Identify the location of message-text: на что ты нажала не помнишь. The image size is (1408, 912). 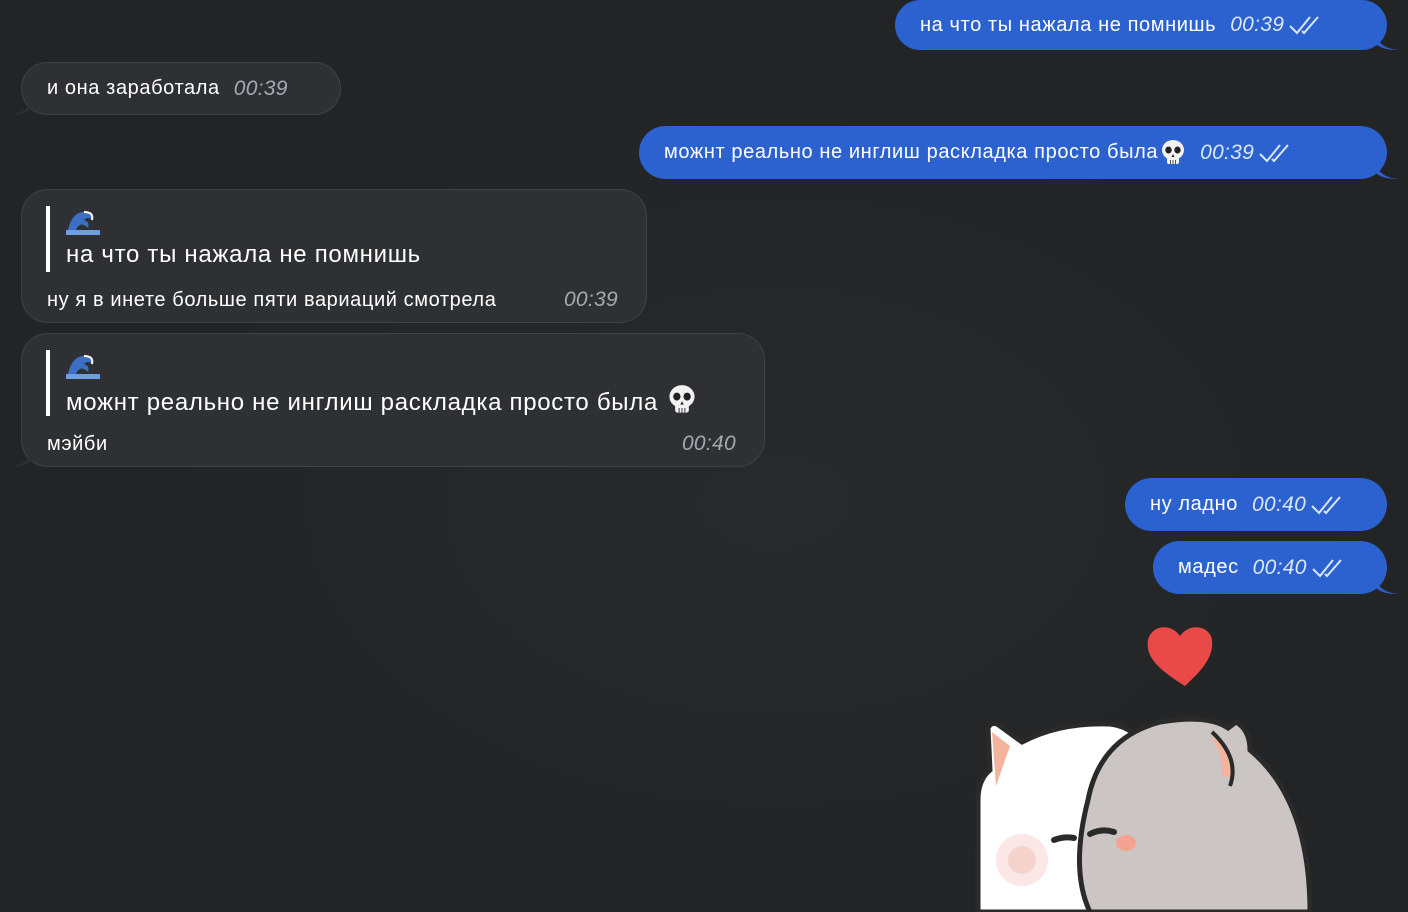
(1068, 24).